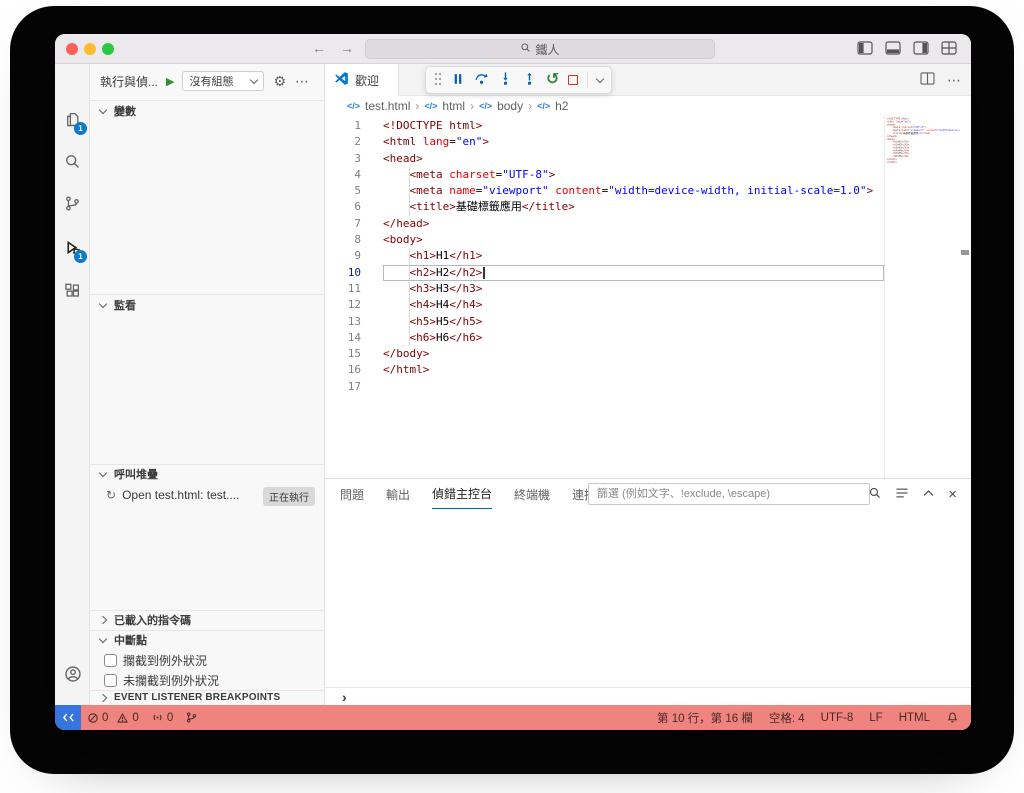 The width and height of the screenshot is (1024, 793). What do you see at coordinates (347, 175) in the screenshot?
I see `line-number: 4` at bounding box center [347, 175].